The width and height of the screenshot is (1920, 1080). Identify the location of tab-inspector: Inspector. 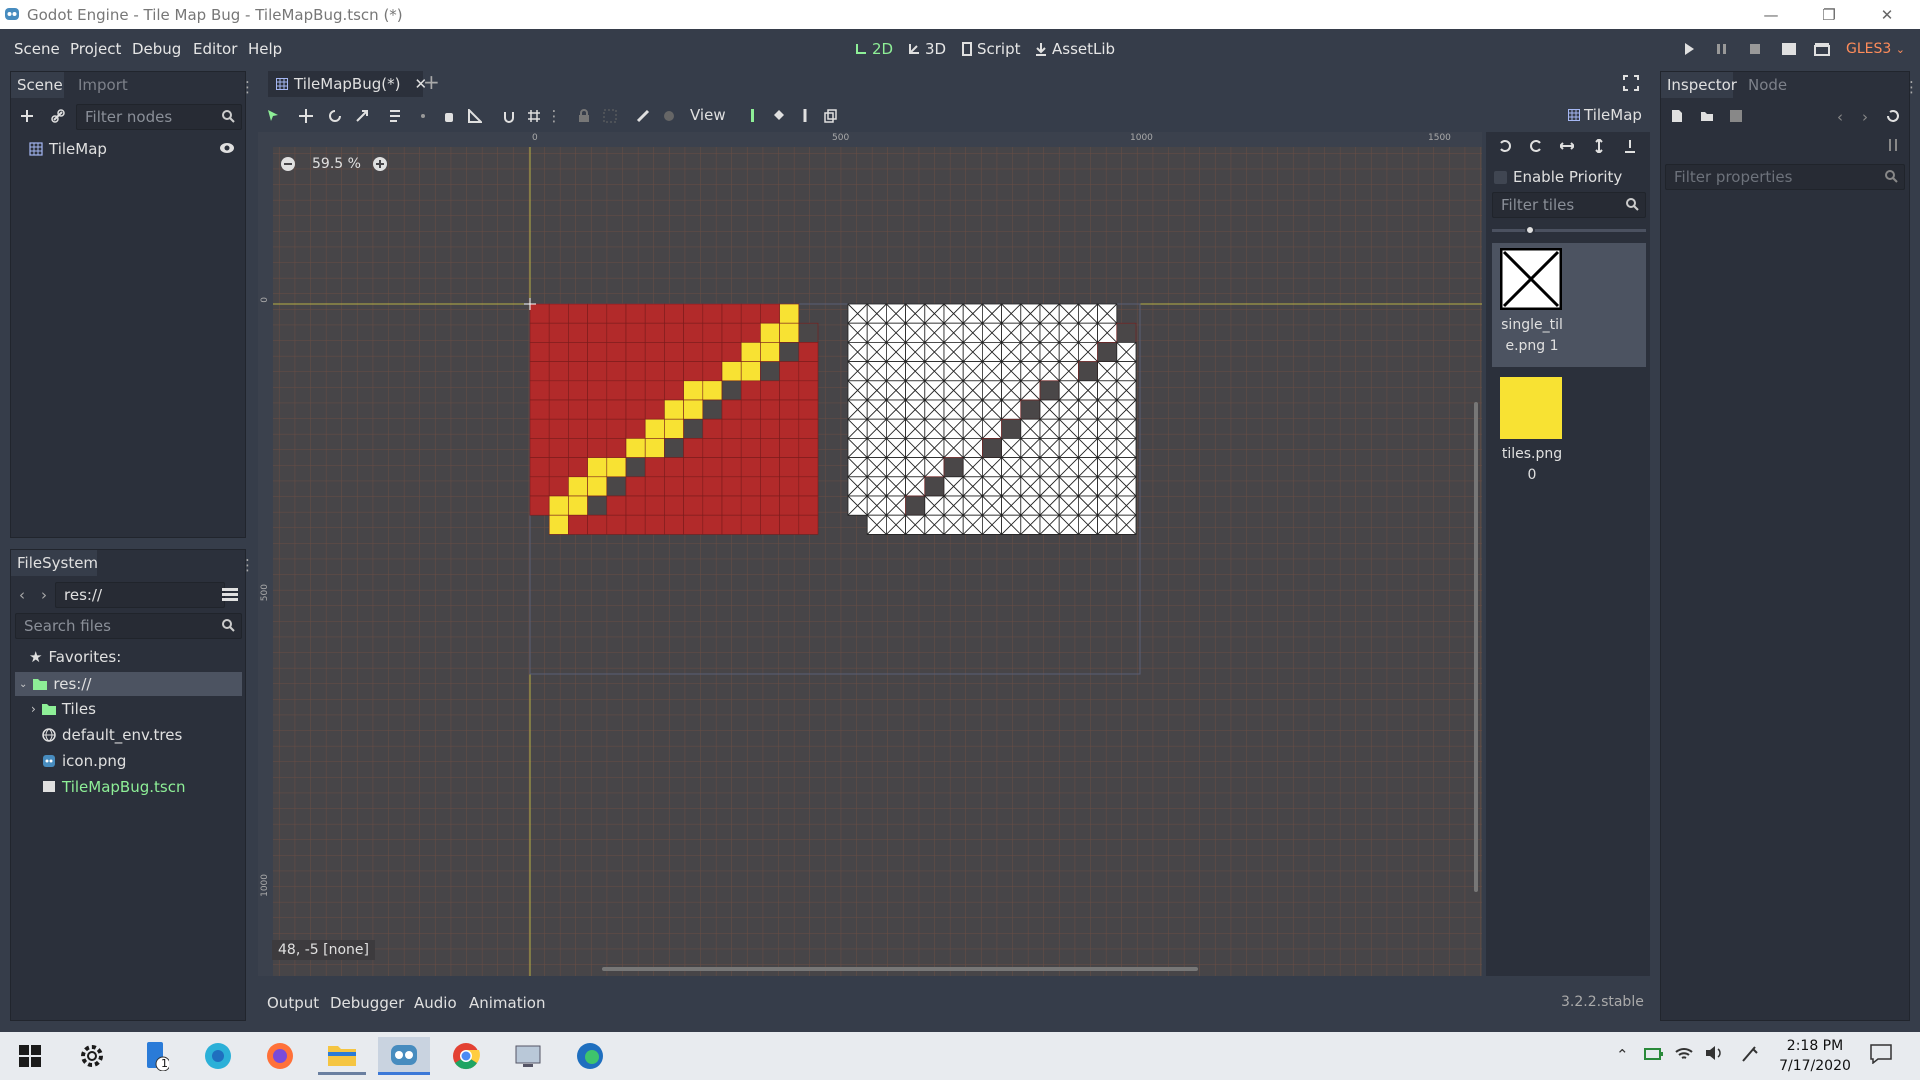
(1699, 85).